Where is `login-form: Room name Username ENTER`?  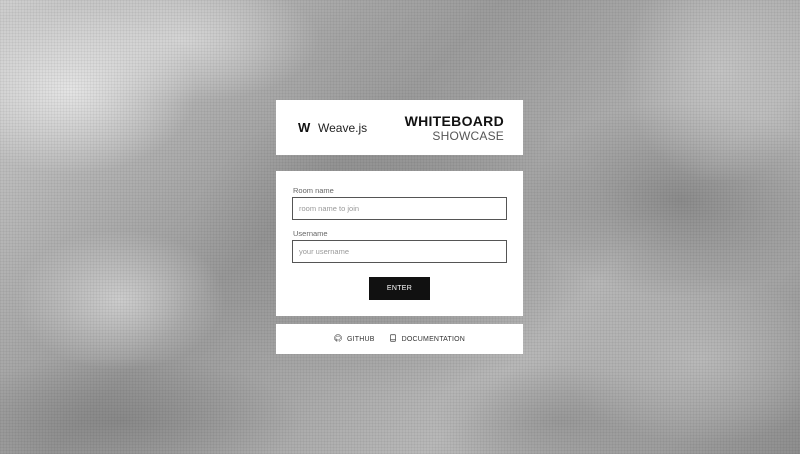
login-form: Room name Username ENTER is located at coordinates (399, 243).